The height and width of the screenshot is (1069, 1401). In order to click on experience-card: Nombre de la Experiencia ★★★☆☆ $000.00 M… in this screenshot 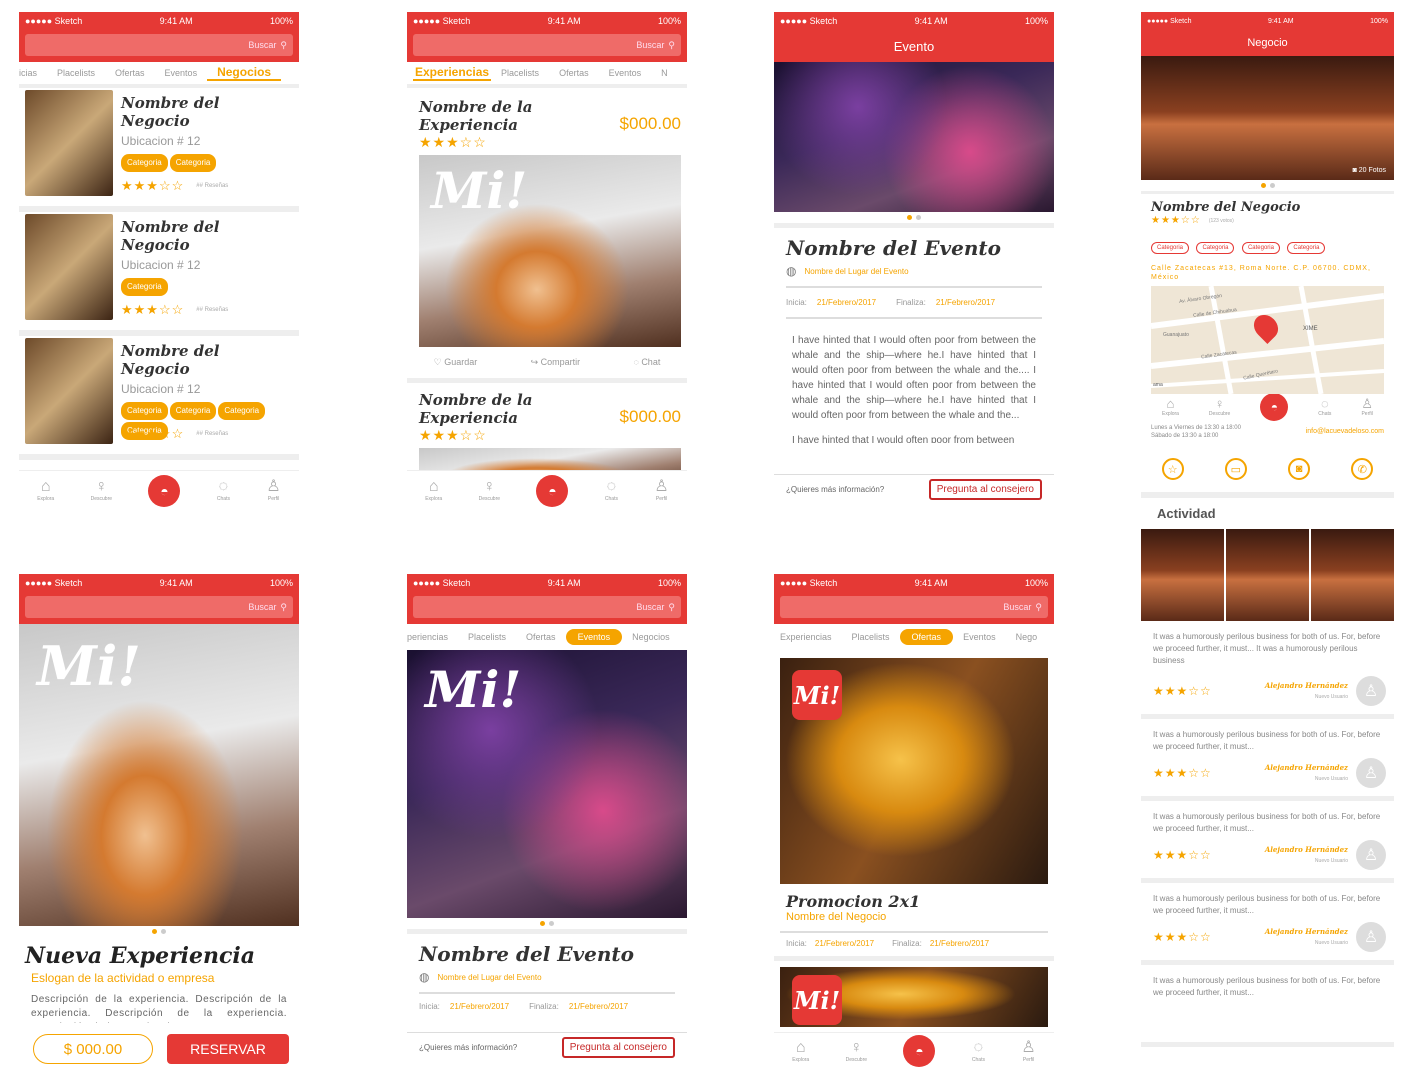, I will do `click(547, 217)`.